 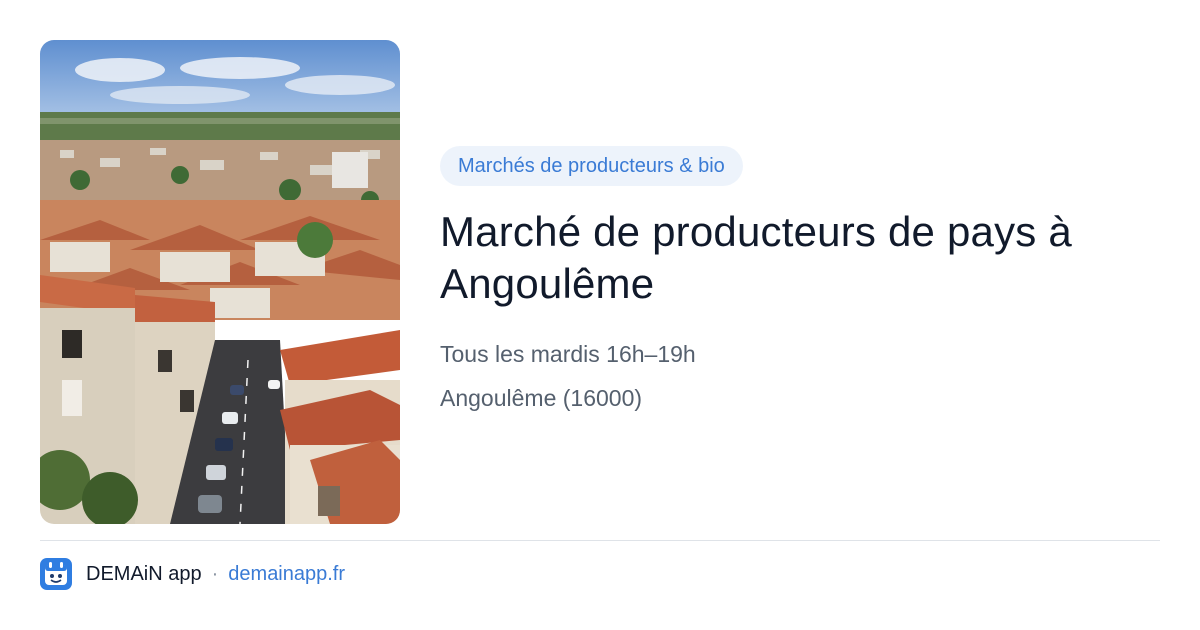 What do you see at coordinates (600, 540) in the screenshot?
I see `footer-divider` at bounding box center [600, 540].